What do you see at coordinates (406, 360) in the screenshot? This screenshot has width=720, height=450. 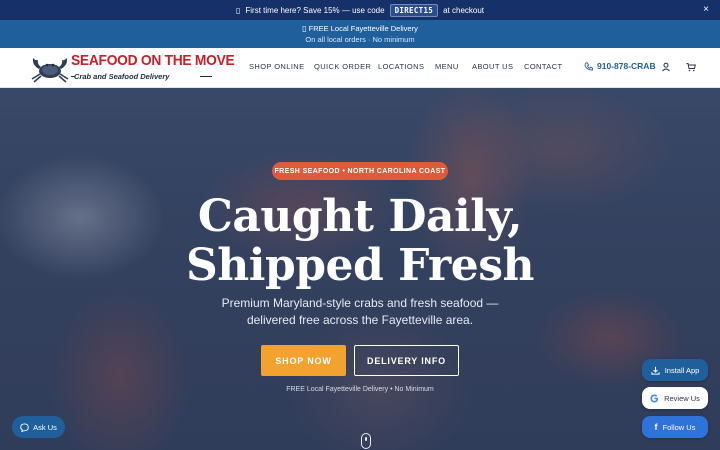 I see `delivery-info-button: DELIVERY INFO` at bounding box center [406, 360].